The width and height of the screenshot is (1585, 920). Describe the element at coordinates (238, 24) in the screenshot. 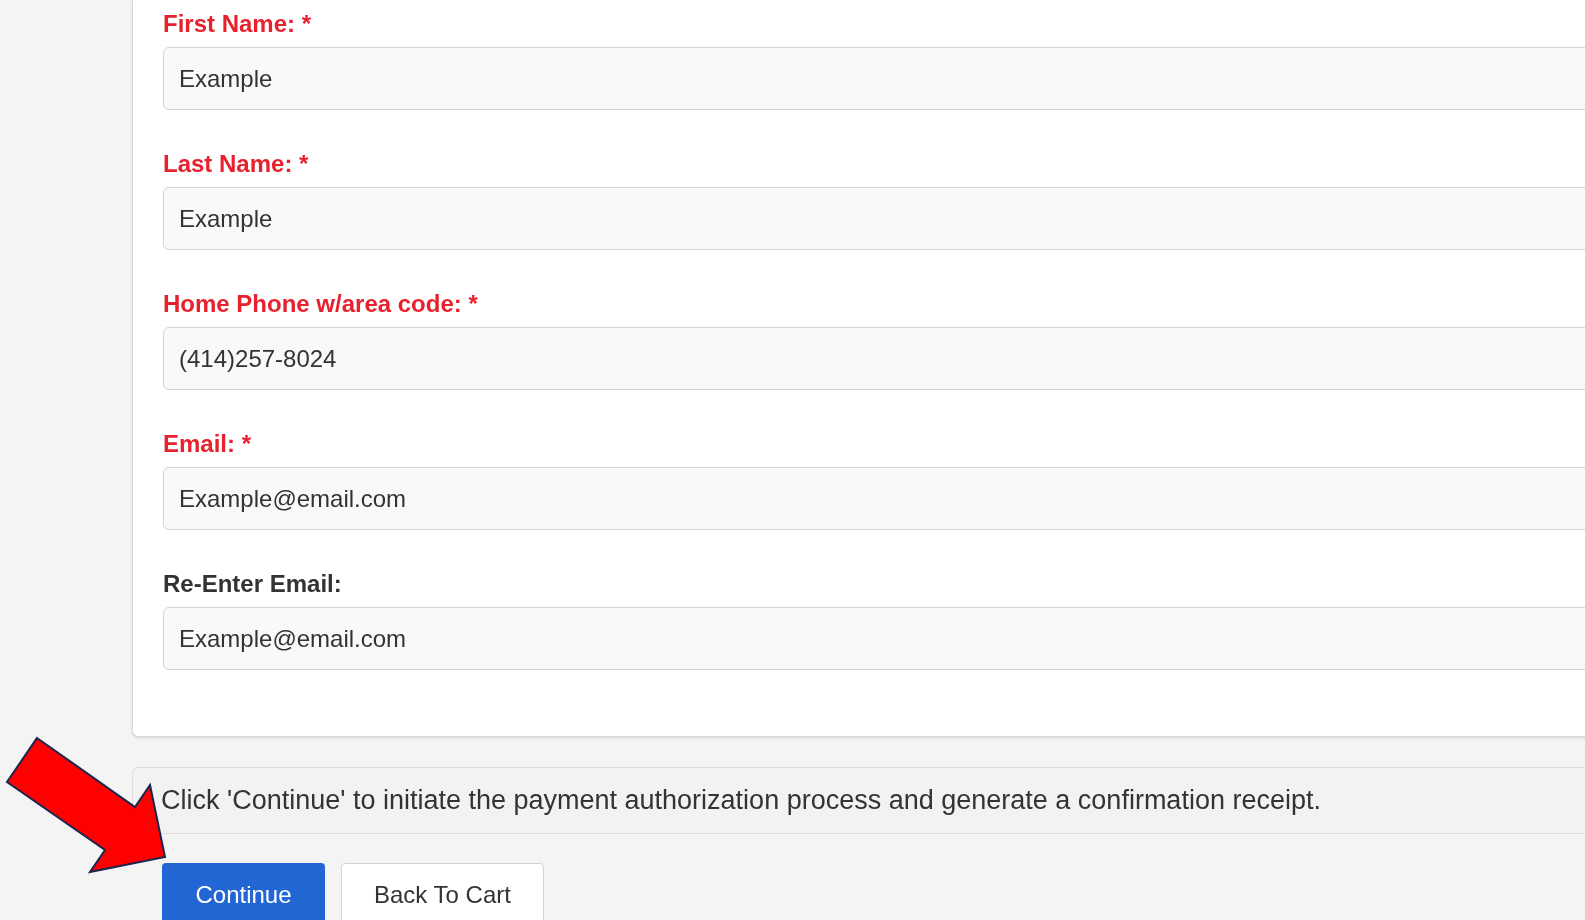

I see `field-label: First Name: *` at that location.